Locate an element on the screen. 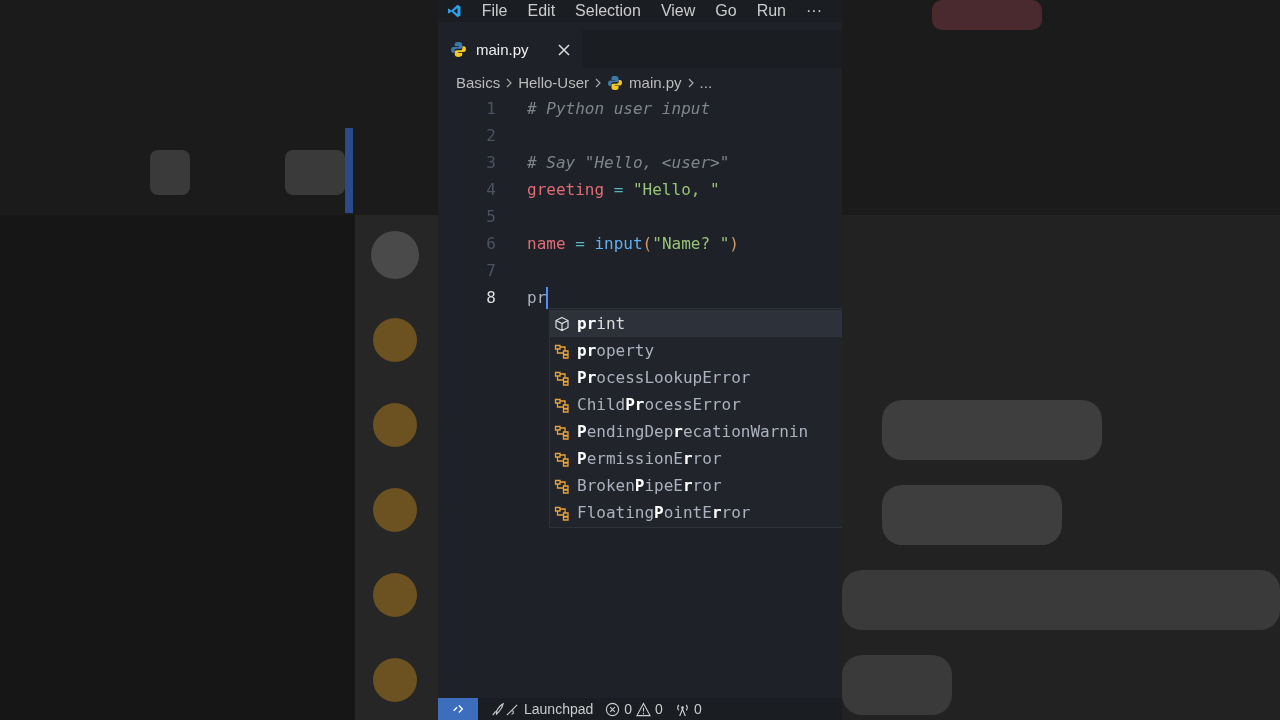  code-line: name = input("Name? ") is located at coordinates (633, 243).